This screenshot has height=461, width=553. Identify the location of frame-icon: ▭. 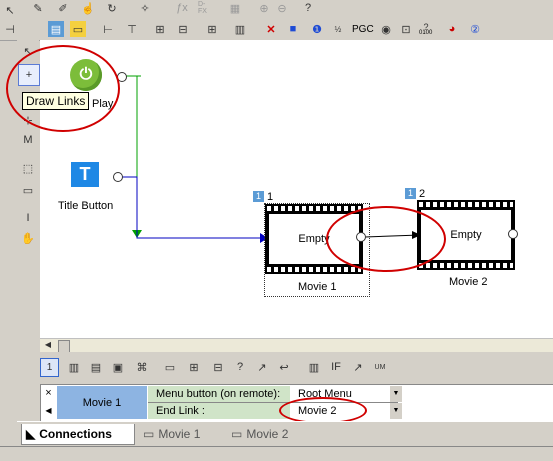
(28, 190).